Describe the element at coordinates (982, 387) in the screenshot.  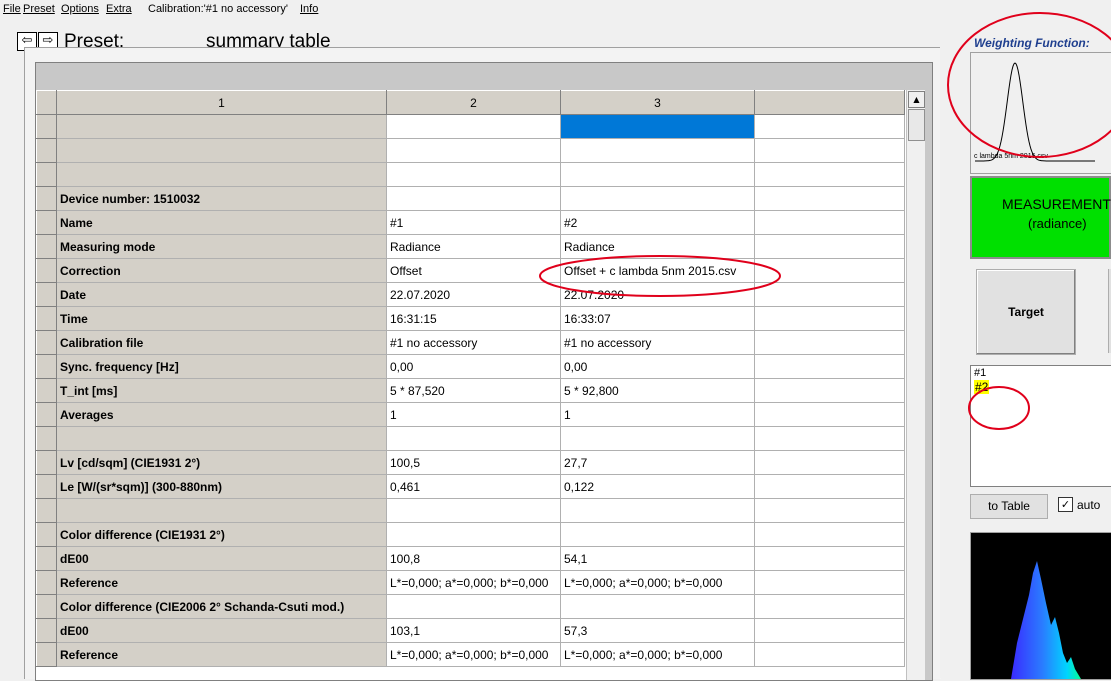
I see `list-item-selected: #2` at that location.